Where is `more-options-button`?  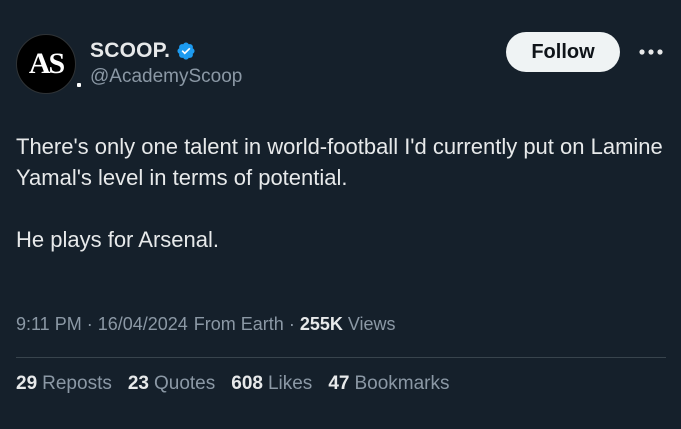 more-options-button is located at coordinates (651, 52).